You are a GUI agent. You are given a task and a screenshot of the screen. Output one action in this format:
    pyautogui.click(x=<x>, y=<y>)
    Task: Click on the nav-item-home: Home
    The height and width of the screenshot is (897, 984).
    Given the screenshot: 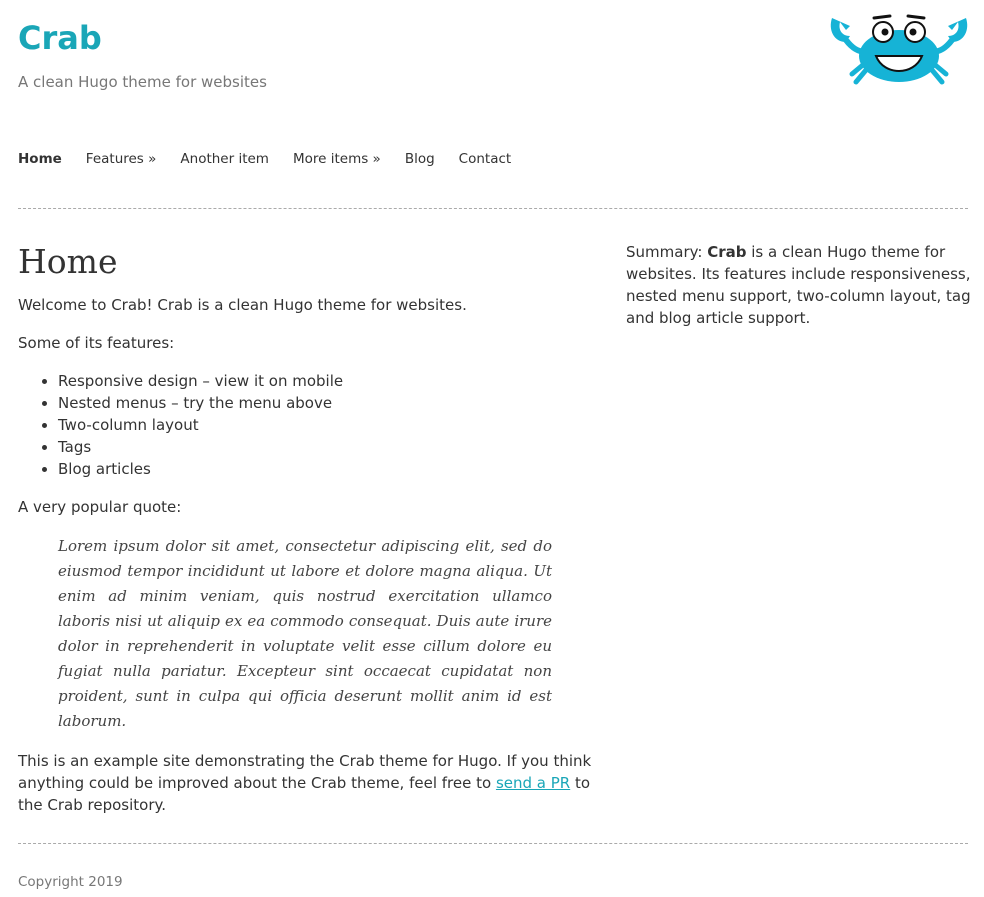 What is the action you would take?
    pyautogui.click(x=40, y=159)
    